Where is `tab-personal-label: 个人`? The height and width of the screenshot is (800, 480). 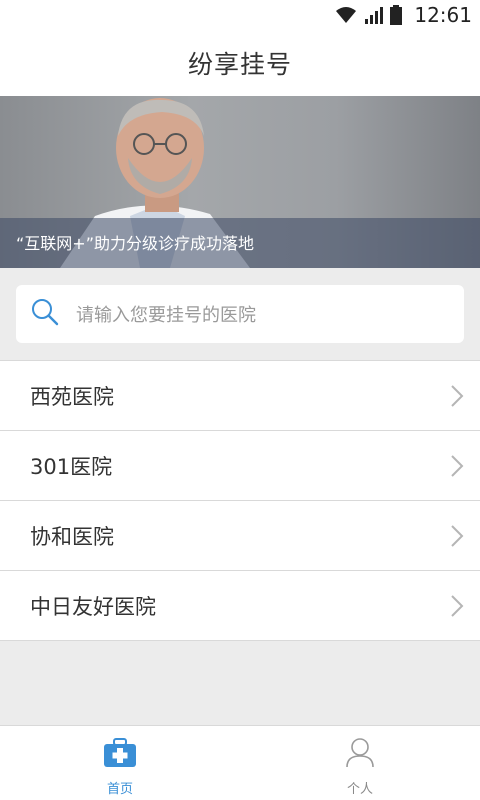
tab-personal-label: 个人 is located at coordinates (359, 789).